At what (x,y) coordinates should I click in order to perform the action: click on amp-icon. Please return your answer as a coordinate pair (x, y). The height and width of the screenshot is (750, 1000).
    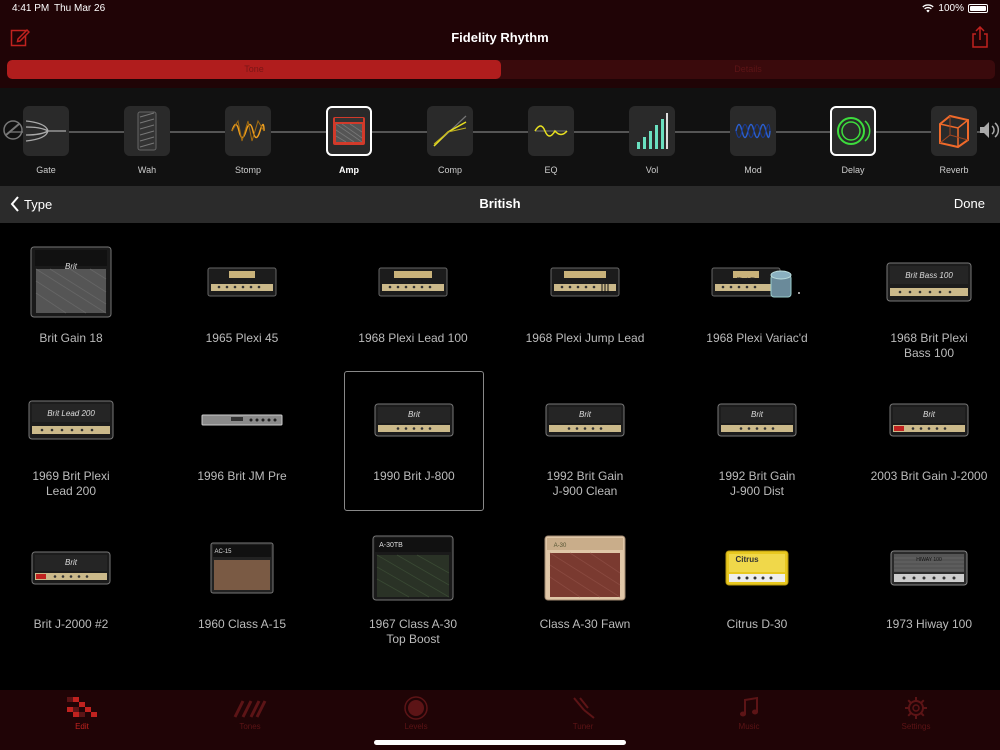
    Looking at the image, I should click on (349, 131).